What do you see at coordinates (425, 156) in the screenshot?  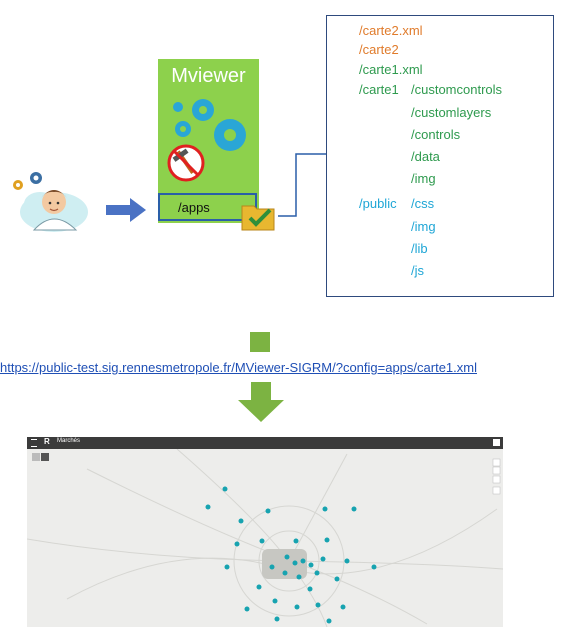 I see `tree-item: /data` at bounding box center [425, 156].